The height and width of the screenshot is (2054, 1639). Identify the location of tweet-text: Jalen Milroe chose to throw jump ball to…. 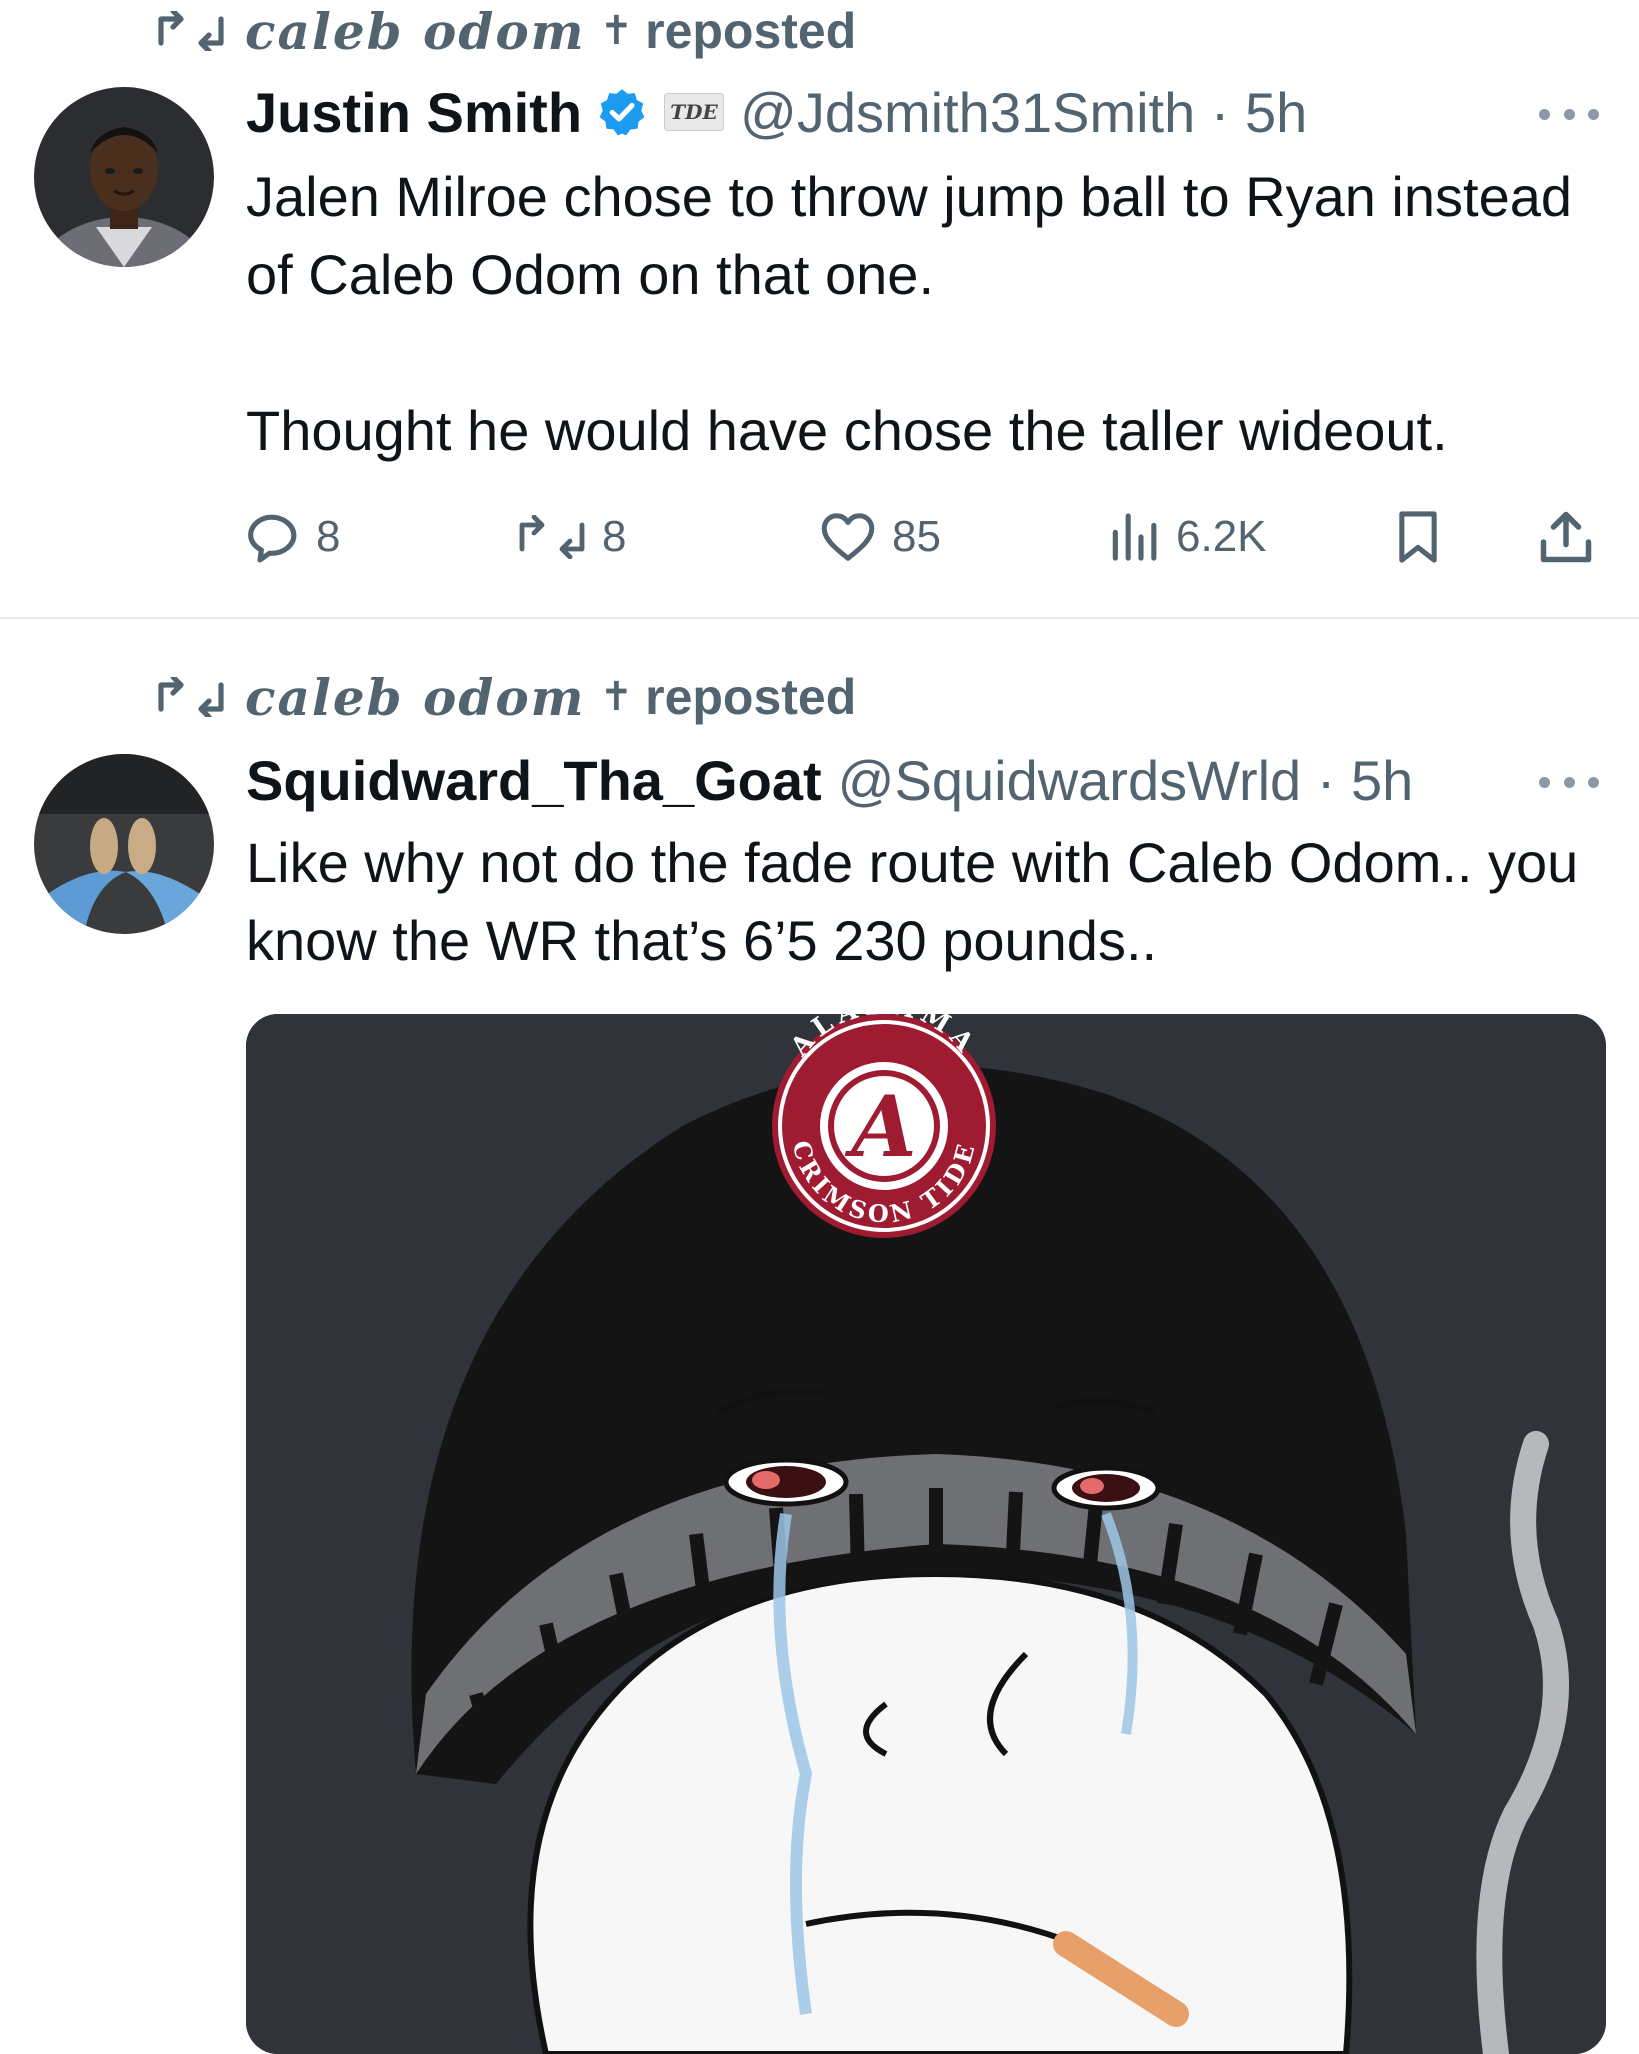
(936, 314).